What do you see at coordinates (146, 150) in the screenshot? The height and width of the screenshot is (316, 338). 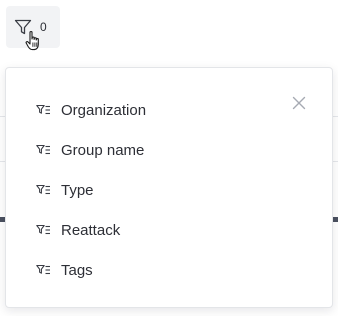 I see `filter-option-group-name: Group name` at bounding box center [146, 150].